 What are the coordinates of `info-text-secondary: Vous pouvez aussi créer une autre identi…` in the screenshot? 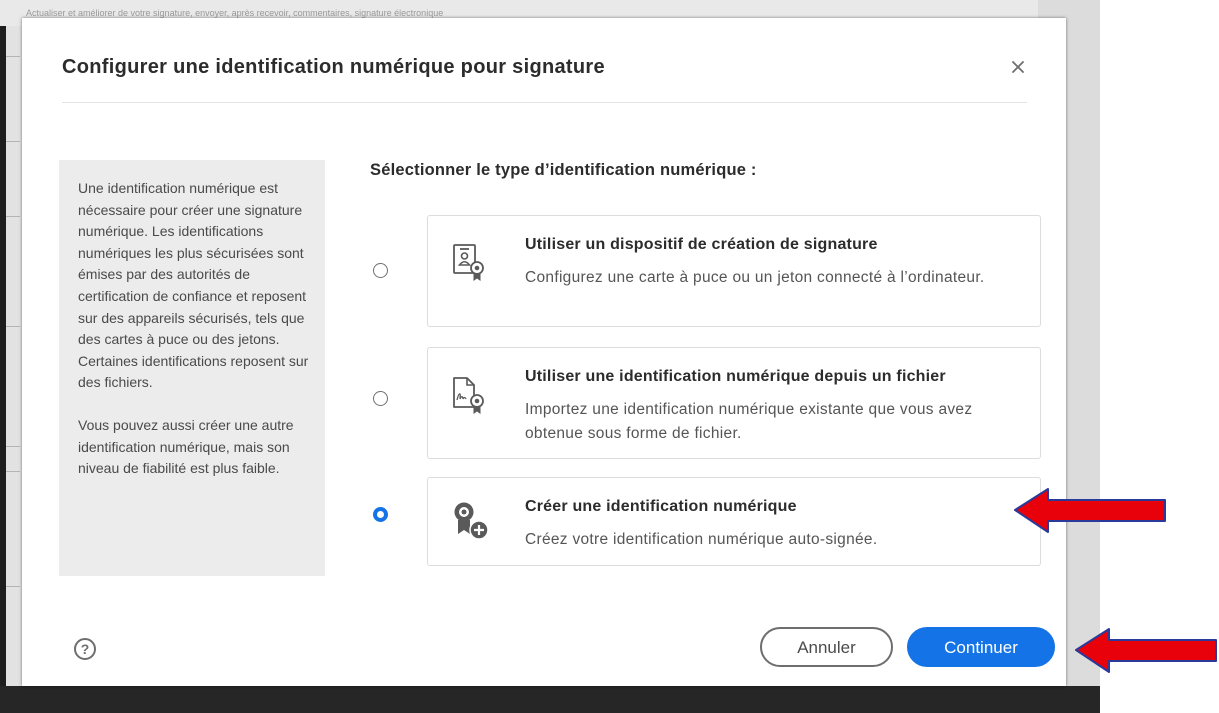 It's located at (186, 446).